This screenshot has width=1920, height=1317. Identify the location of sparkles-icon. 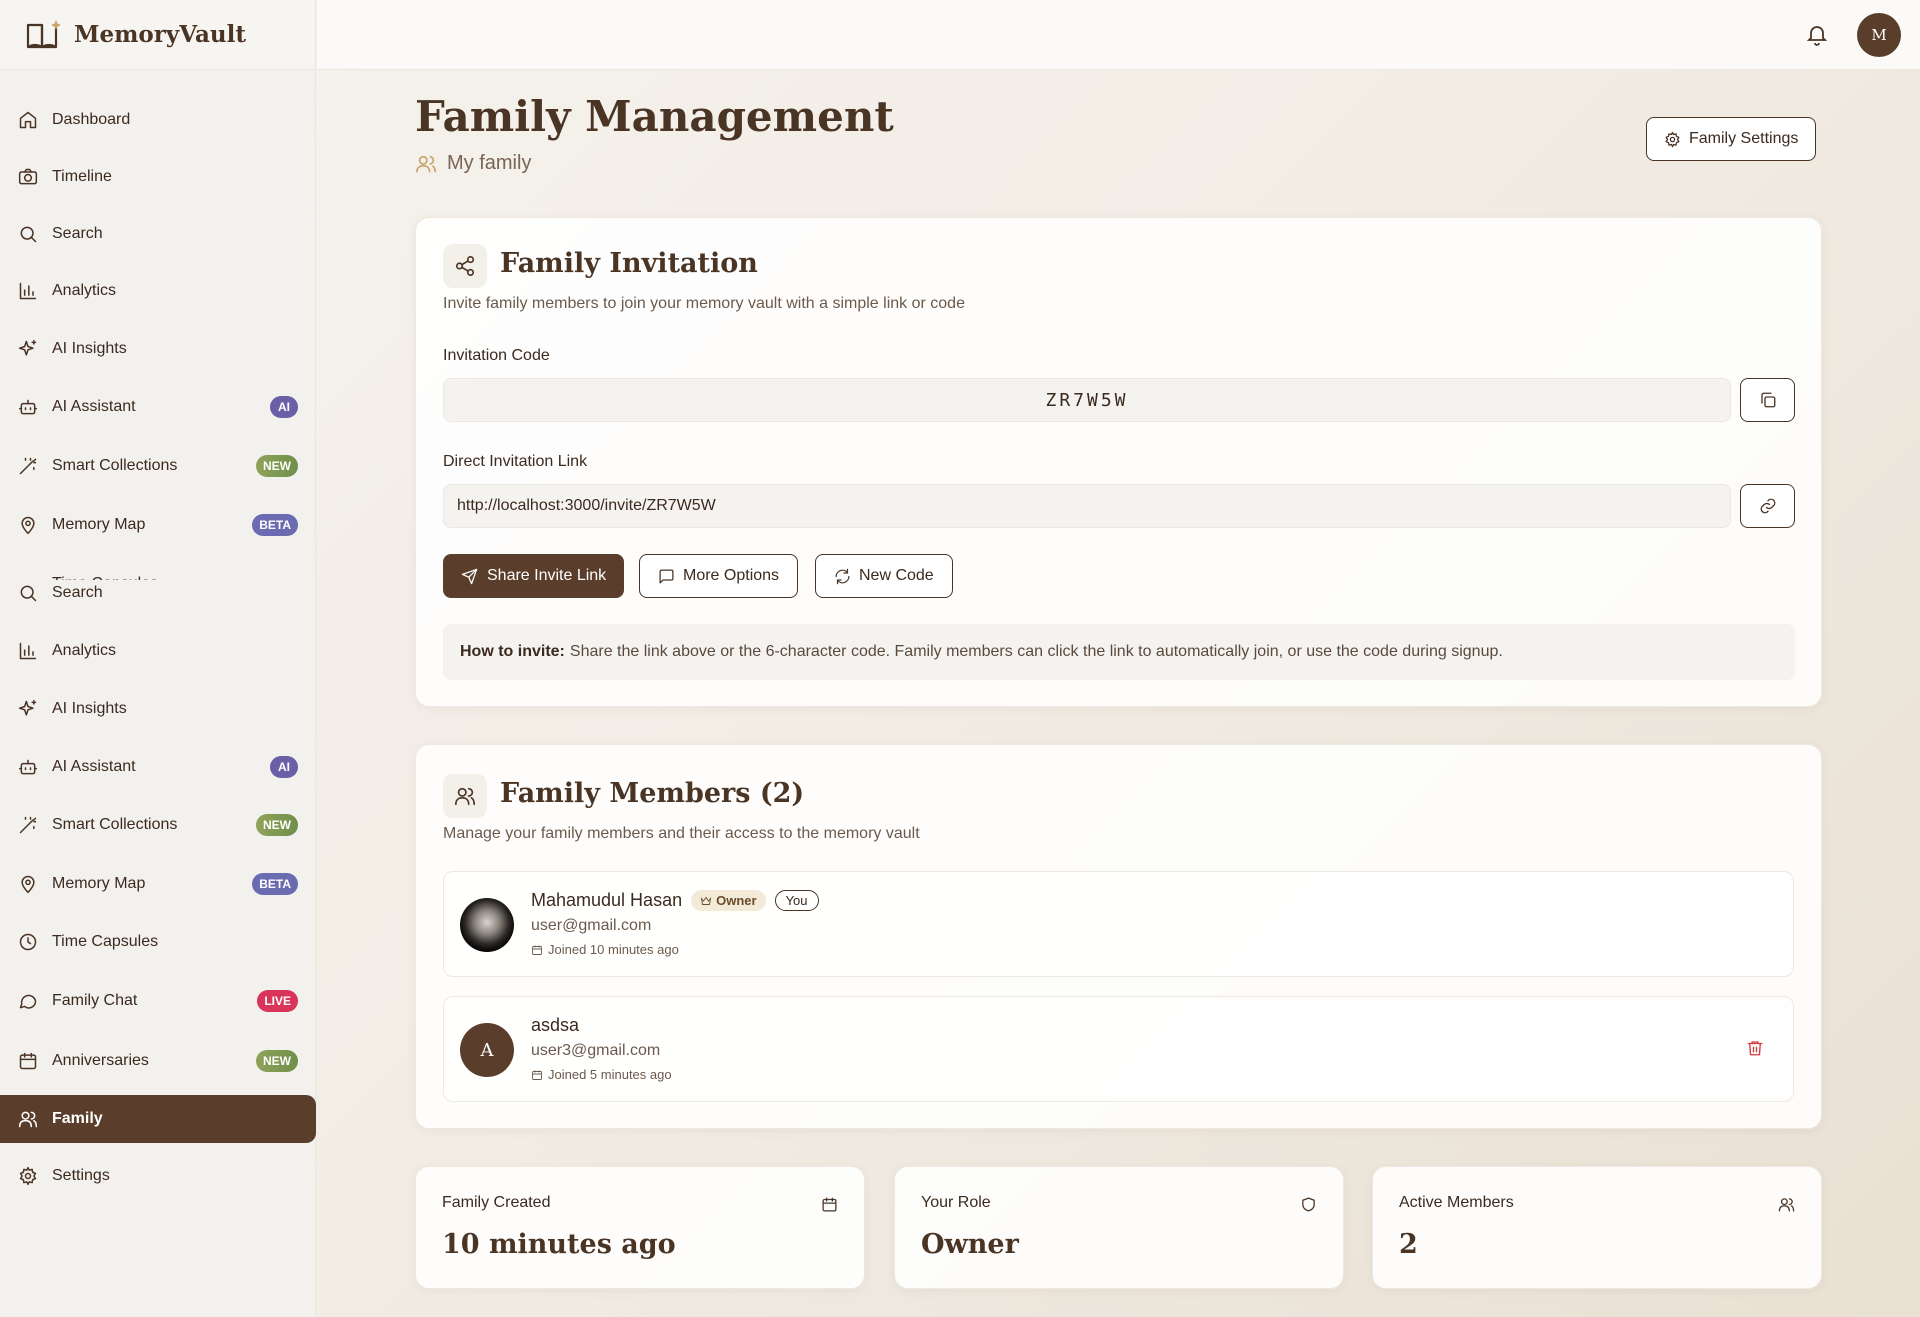
(28, 349).